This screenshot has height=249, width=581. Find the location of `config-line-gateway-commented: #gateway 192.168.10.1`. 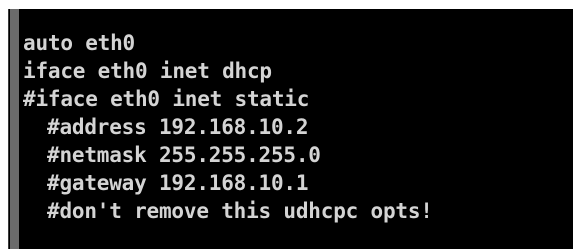

config-line-gateway-commented: #gateway 192.168.10.1 is located at coordinates (178, 183).